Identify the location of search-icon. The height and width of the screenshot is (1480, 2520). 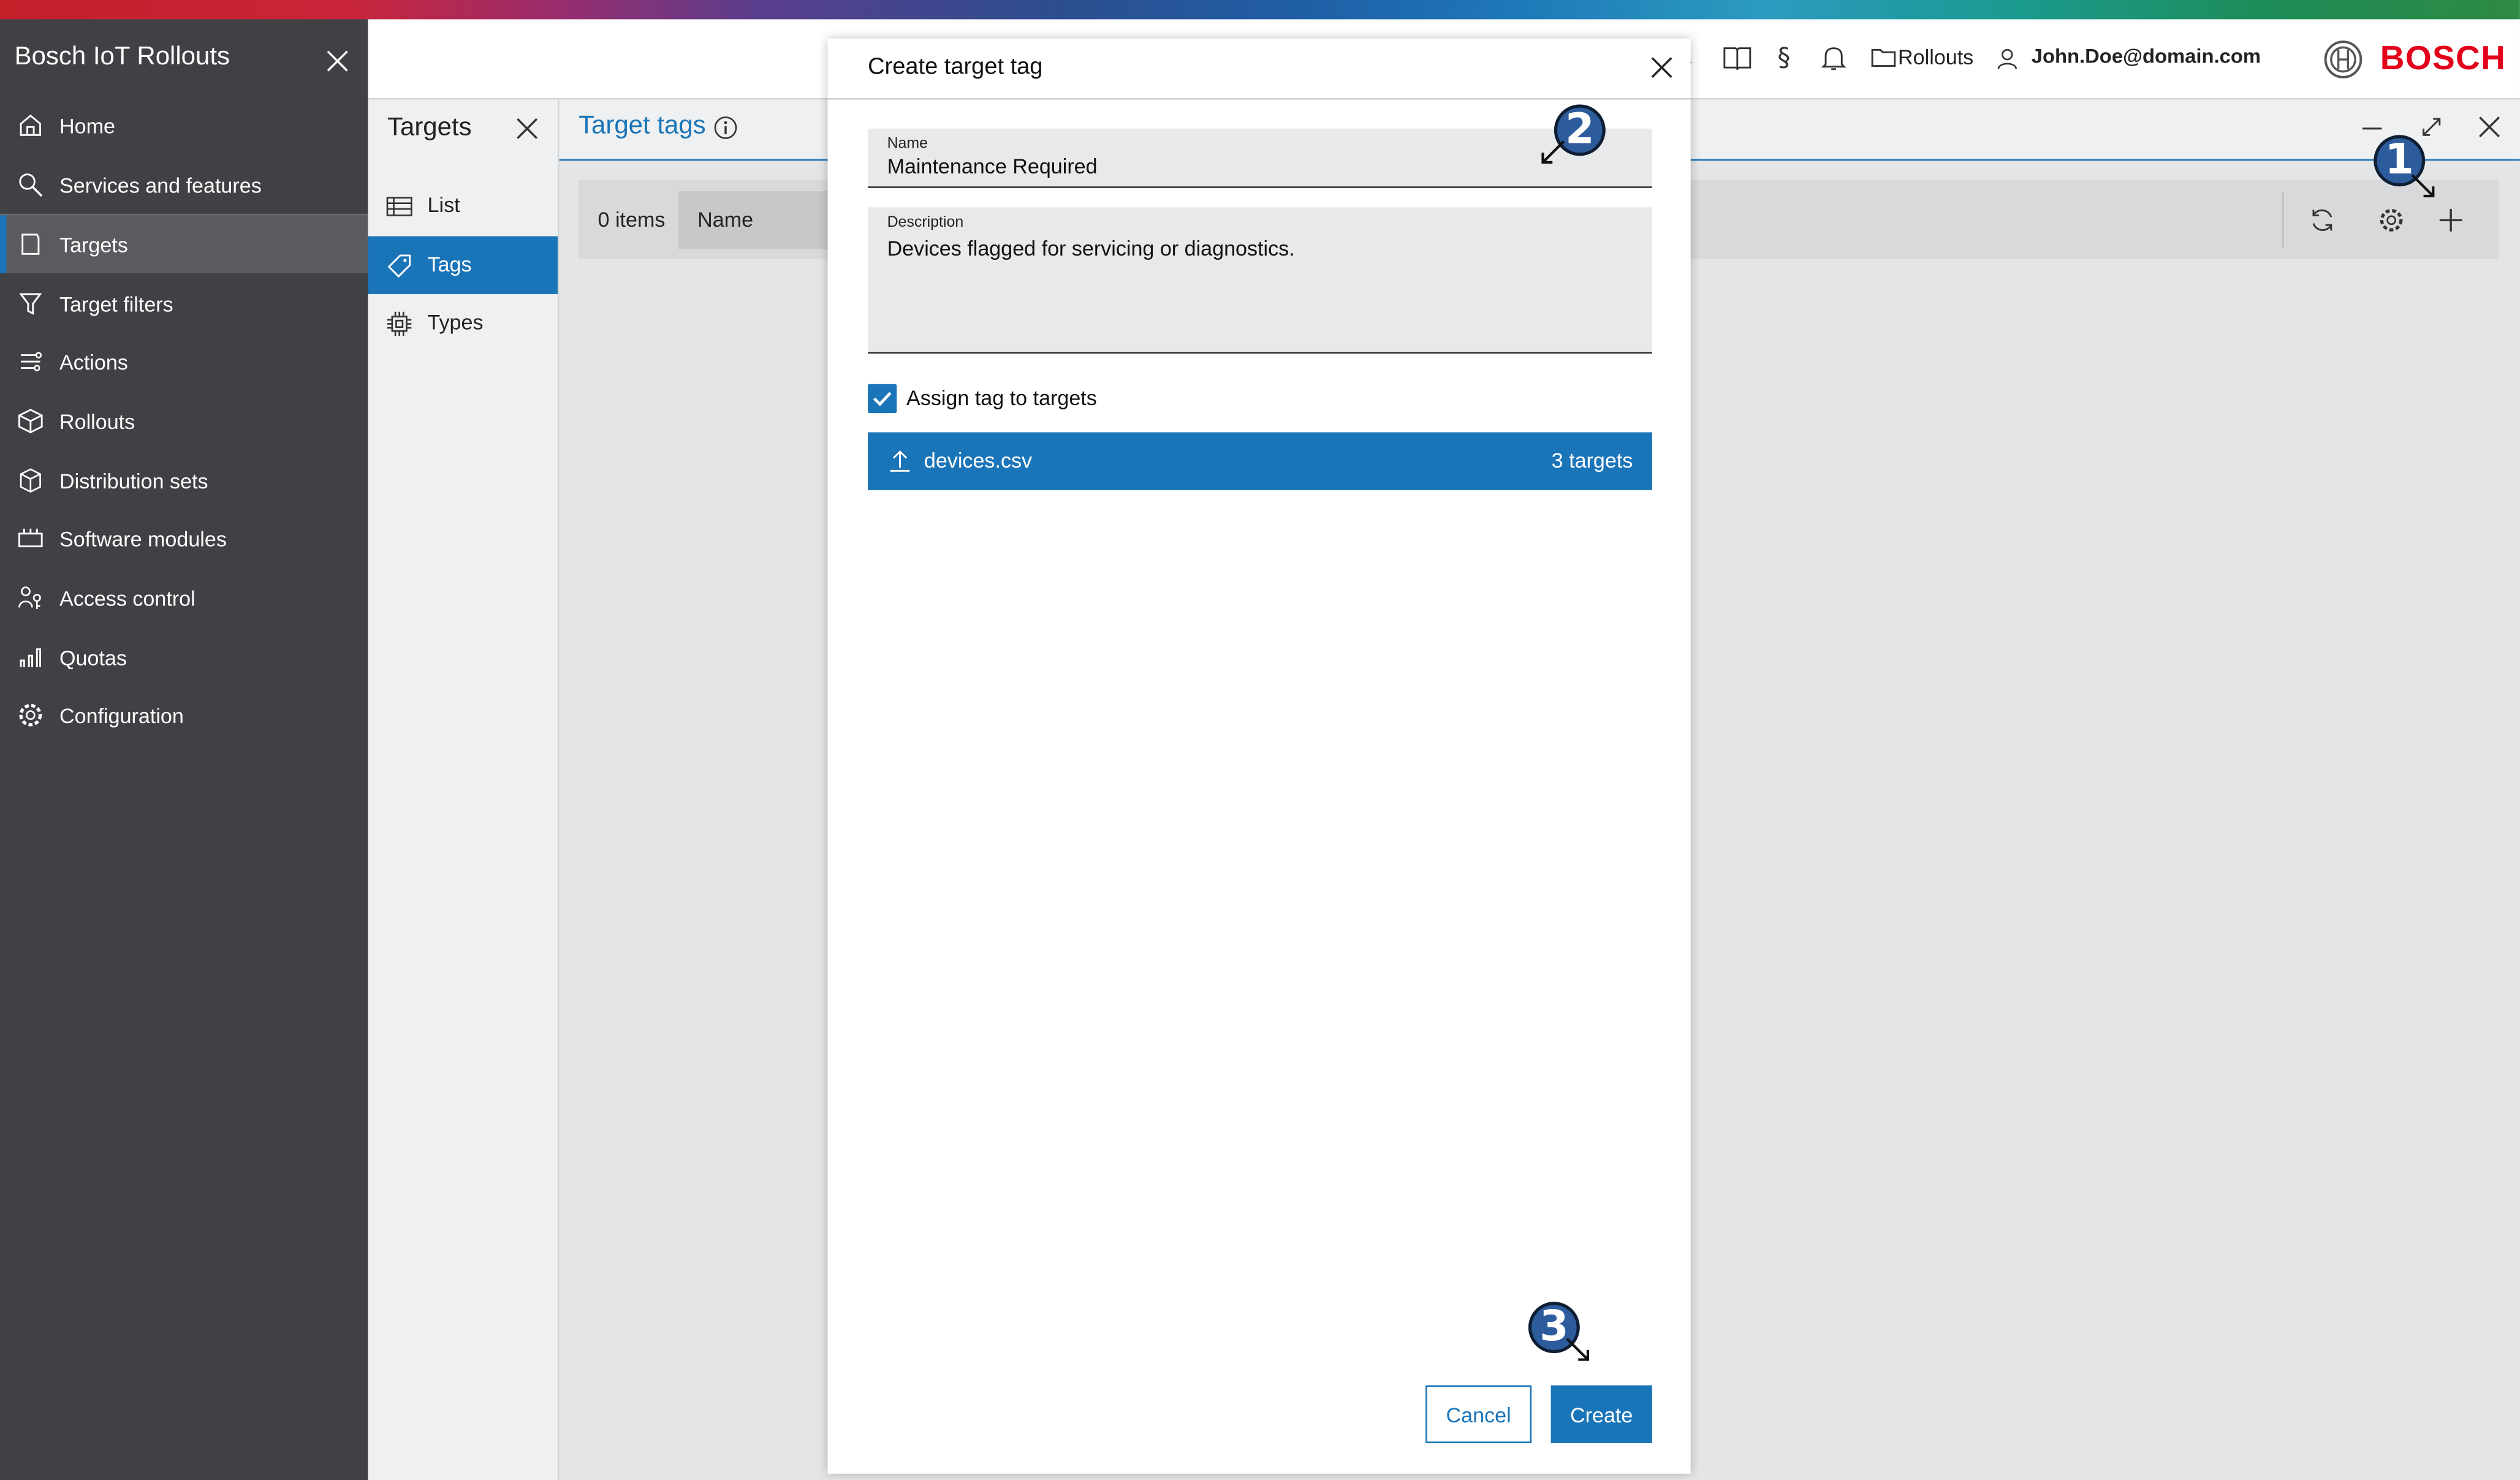
(30, 184).